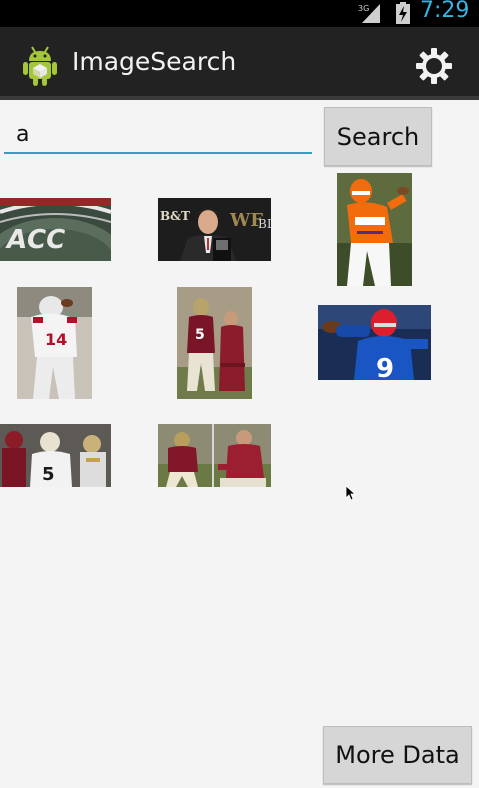  I want to click on search-button: Search, so click(378, 136).